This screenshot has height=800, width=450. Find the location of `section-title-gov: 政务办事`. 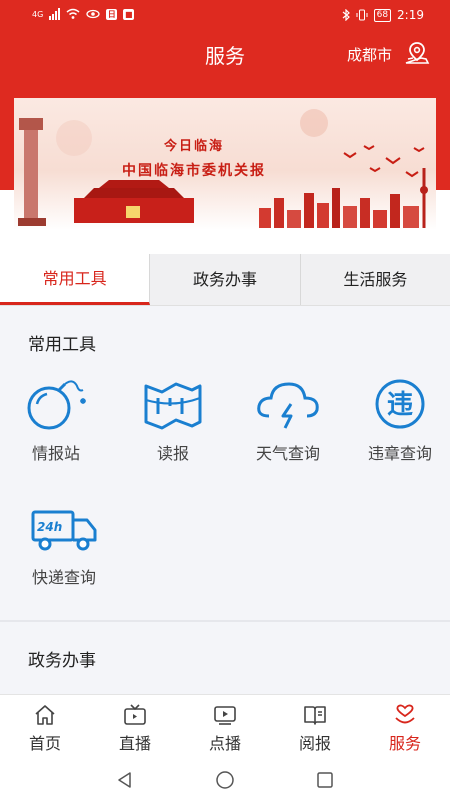

section-title-gov: 政务办事 is located at coordinates (62, 661).